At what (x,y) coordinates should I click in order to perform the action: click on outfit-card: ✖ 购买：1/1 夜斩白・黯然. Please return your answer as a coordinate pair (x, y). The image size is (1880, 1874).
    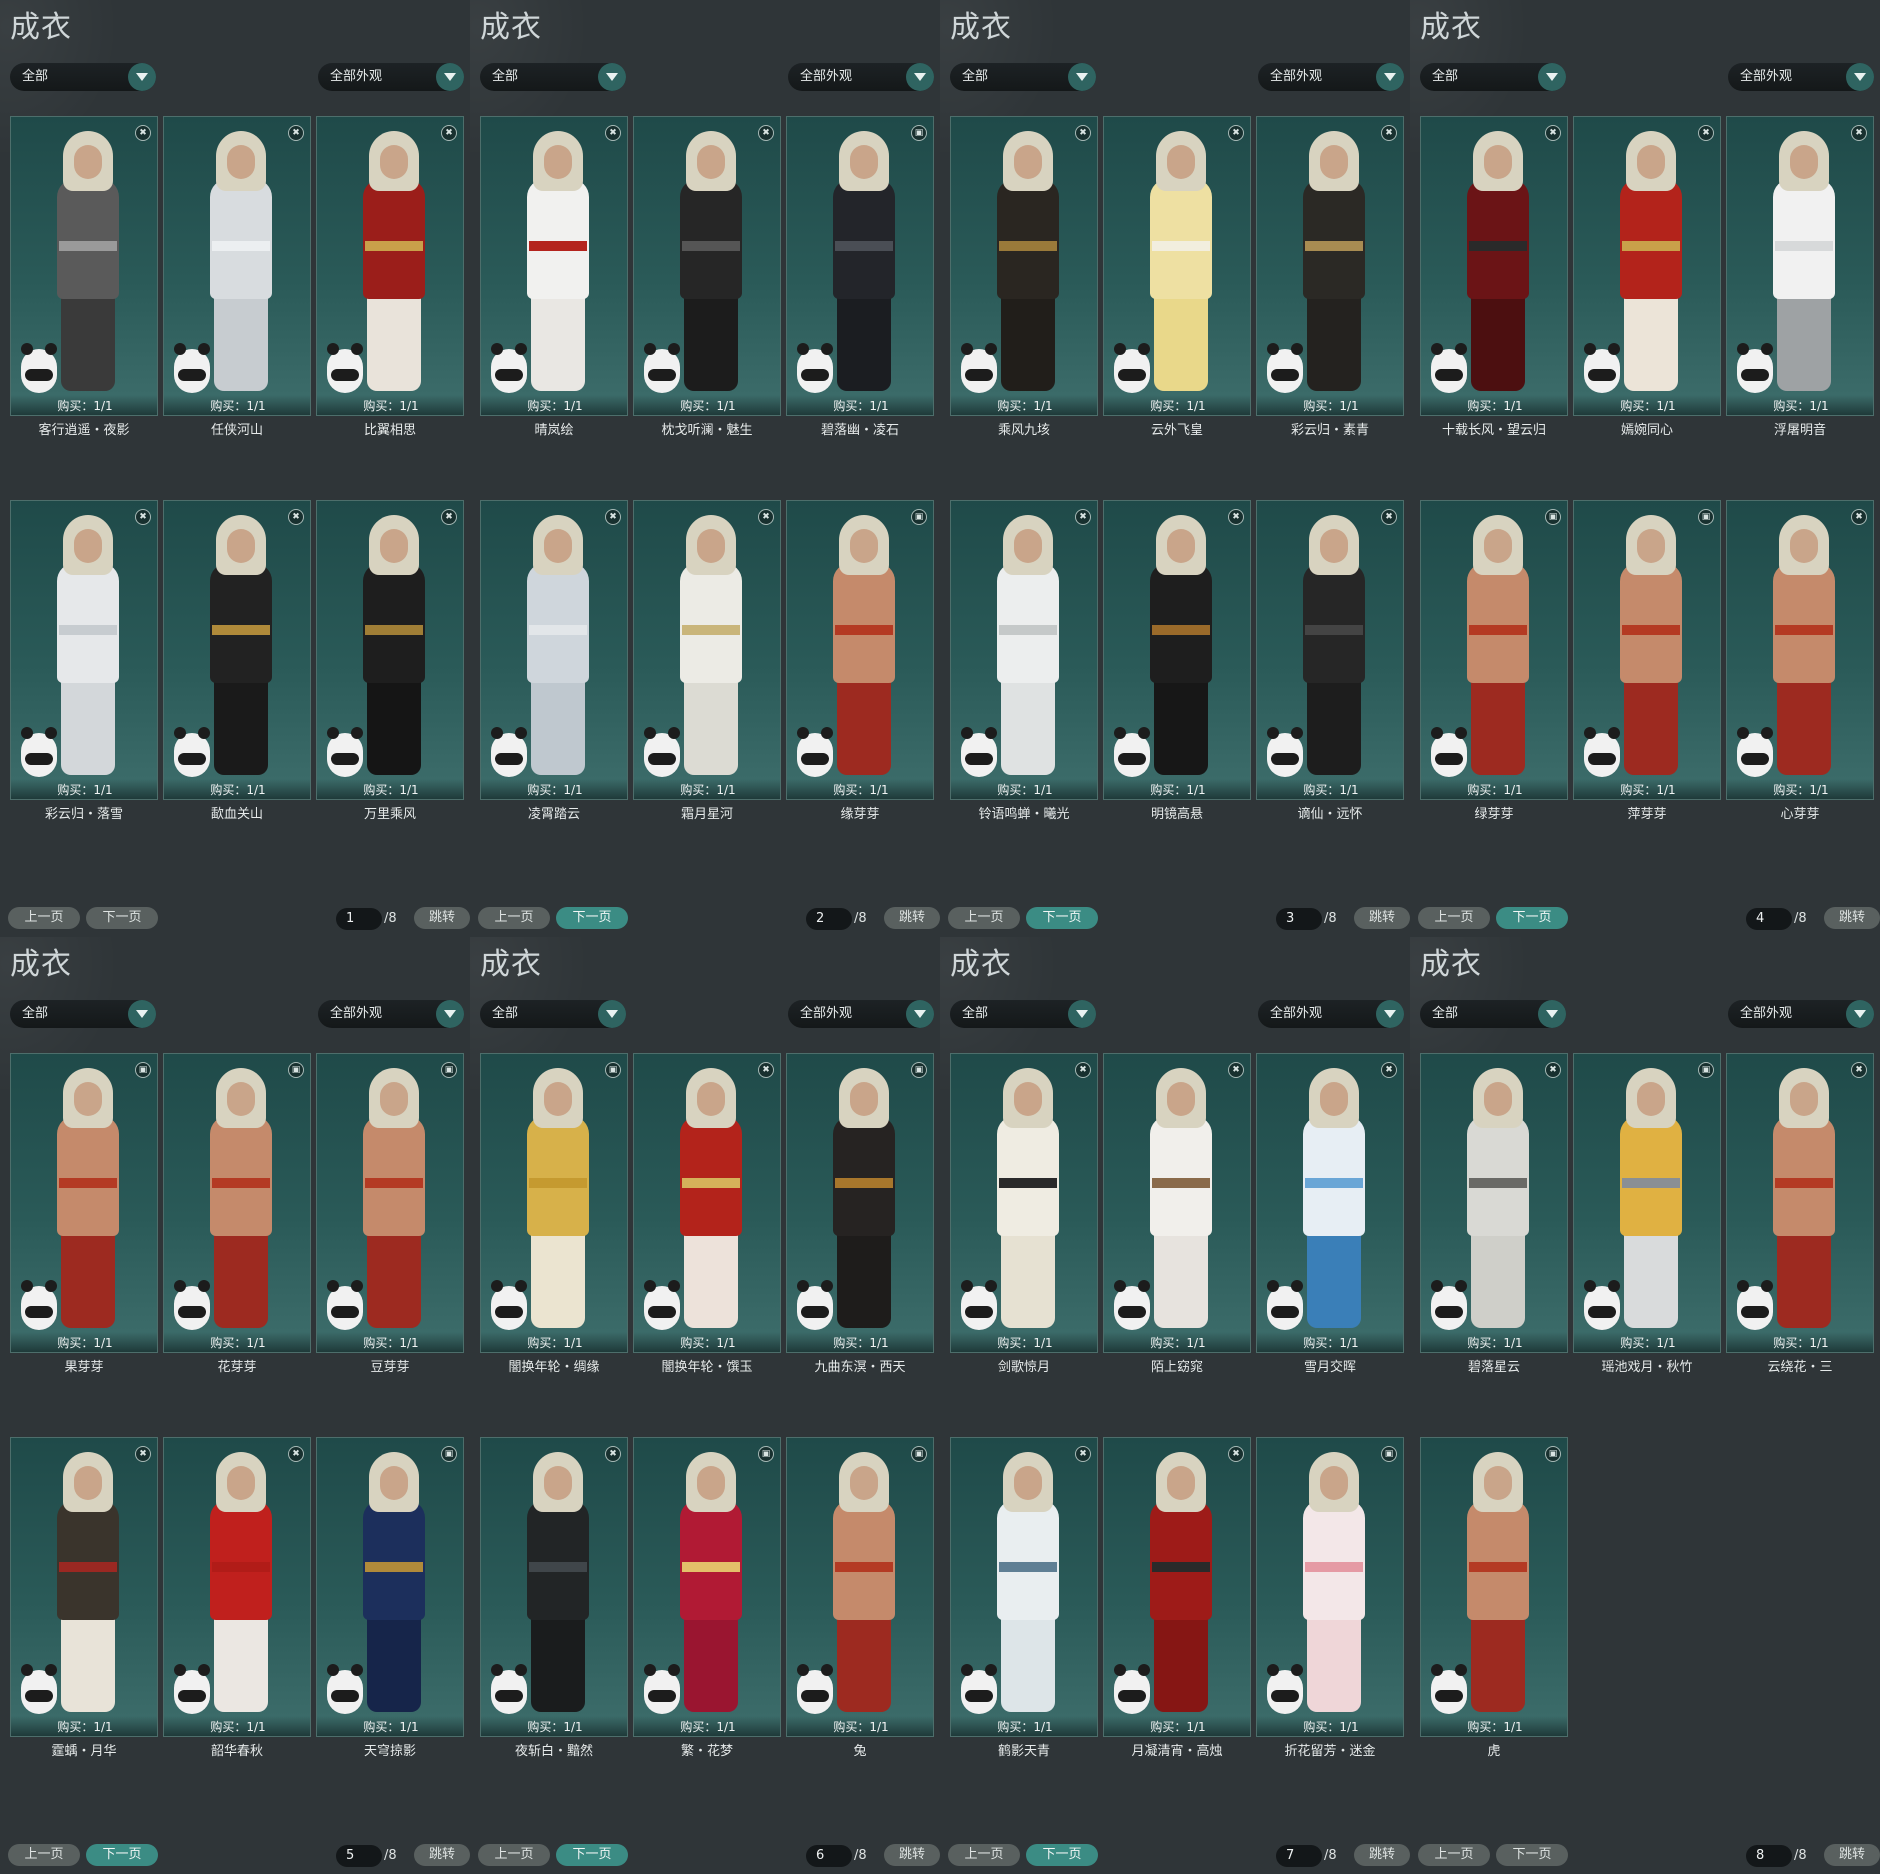
    Looking at the image, I should click on (554, 1598).